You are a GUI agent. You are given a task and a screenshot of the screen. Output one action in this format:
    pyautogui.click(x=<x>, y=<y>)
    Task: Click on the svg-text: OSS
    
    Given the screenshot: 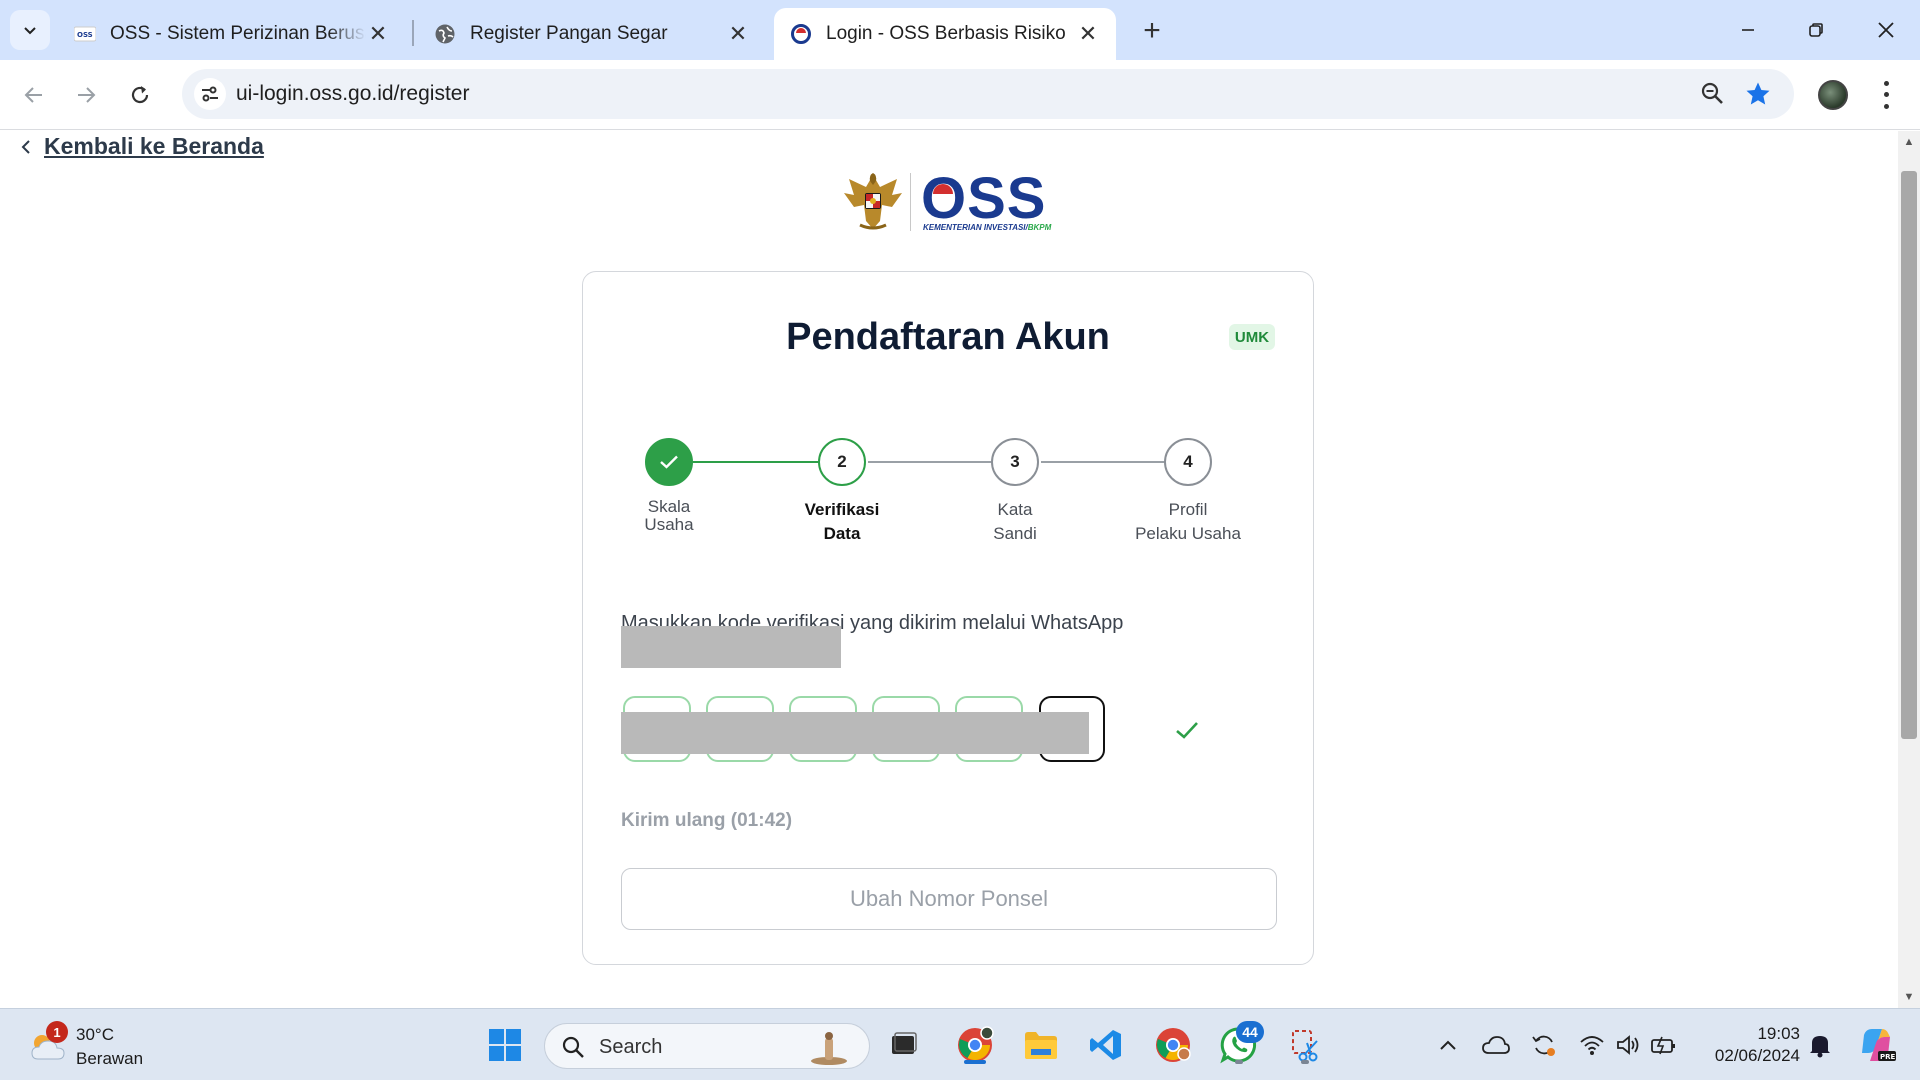 What is the action you would take?
    pyautogui.click(x=85, y=35)
    